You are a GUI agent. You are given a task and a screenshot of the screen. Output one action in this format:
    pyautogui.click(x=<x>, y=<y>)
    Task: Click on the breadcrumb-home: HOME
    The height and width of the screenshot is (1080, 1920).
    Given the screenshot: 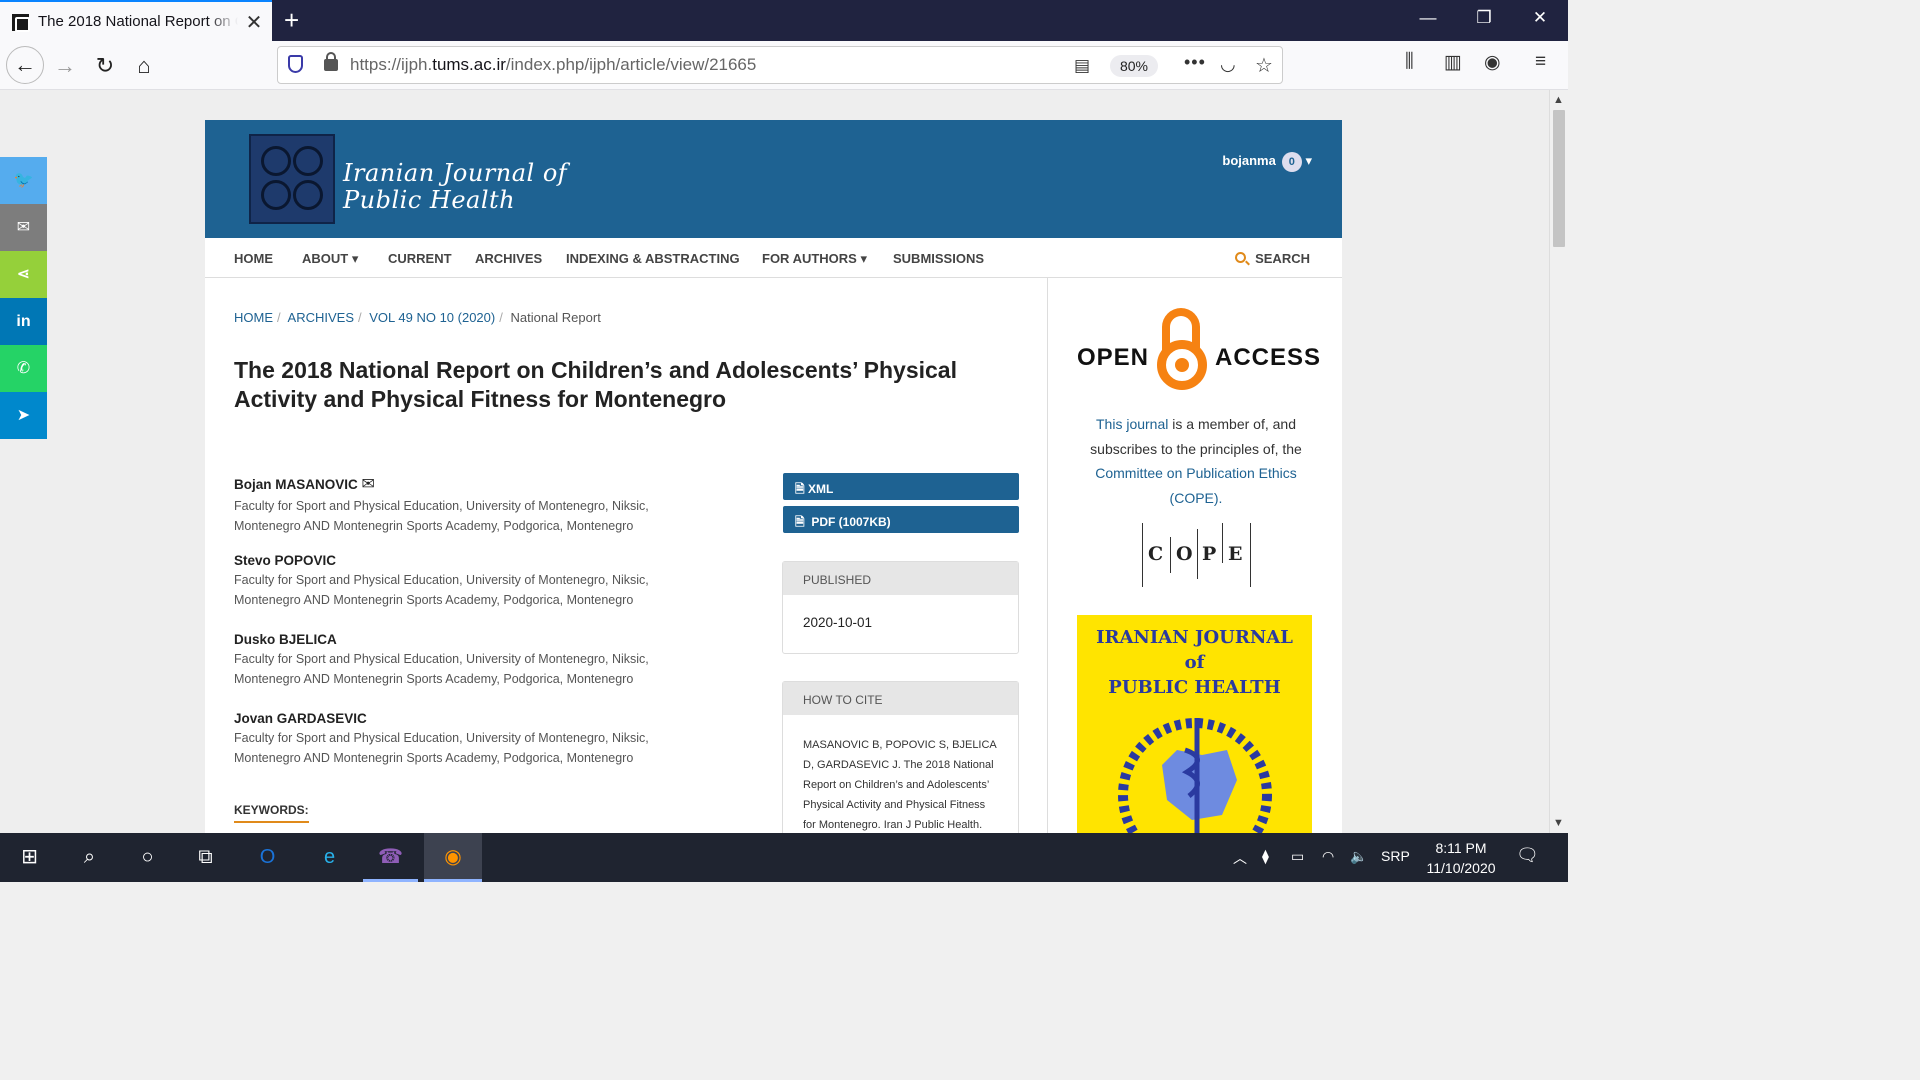 What is the action you would take?
    pyautogui.click(x=253, y=317)
    